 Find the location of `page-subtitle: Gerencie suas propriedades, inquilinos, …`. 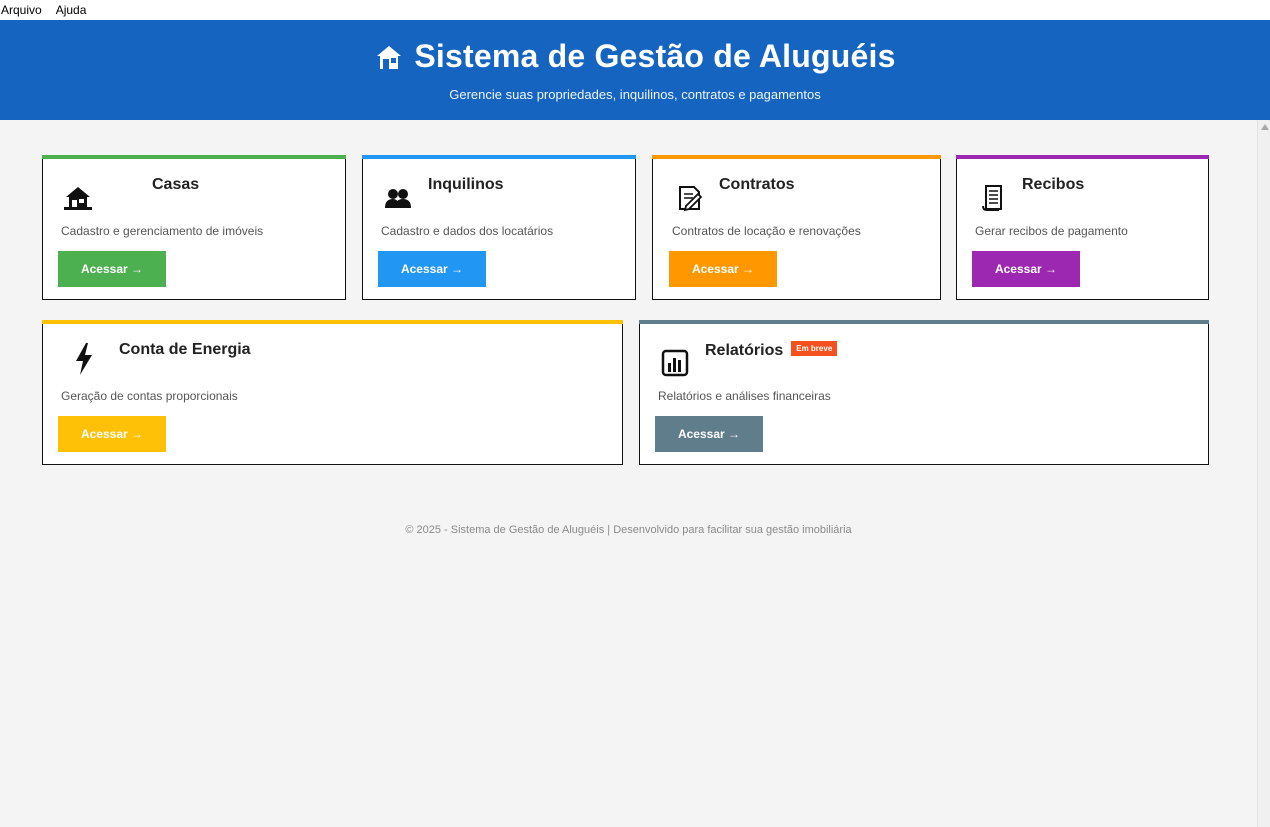

page-subtitle: Gerencie suas propriedades, inquilinos, … is located at coordinates (635, 94).